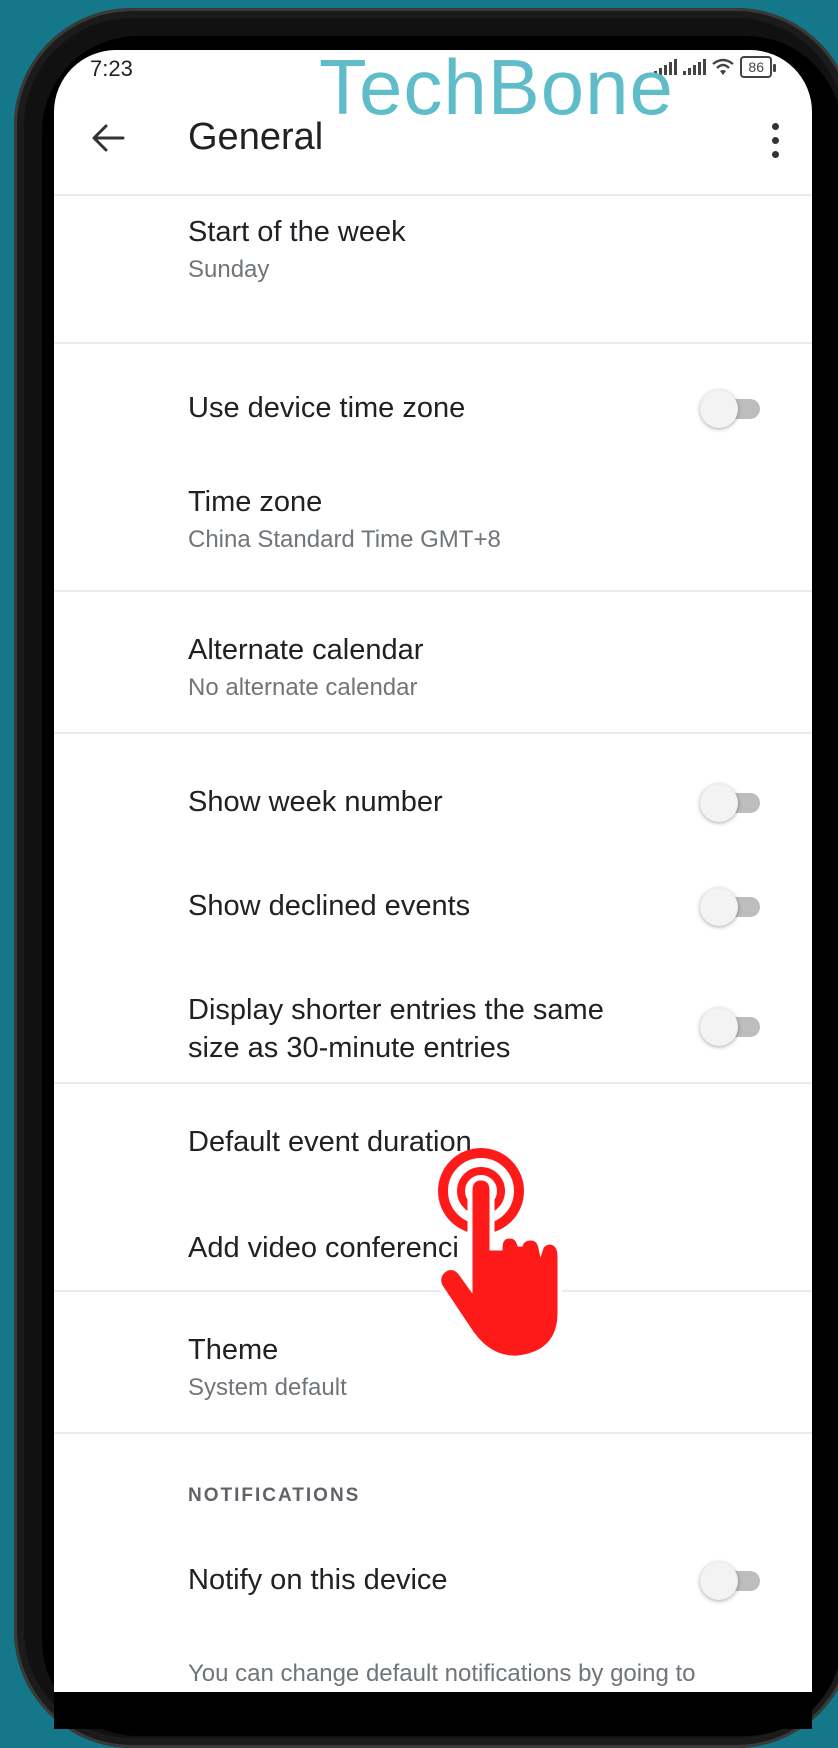 The width and height of the screenshot is (838, 1748). What do you see at coordinates (500, 1253) in the screenshot?
I see `tap-hand-icon` at bounding box center [500, 1253].